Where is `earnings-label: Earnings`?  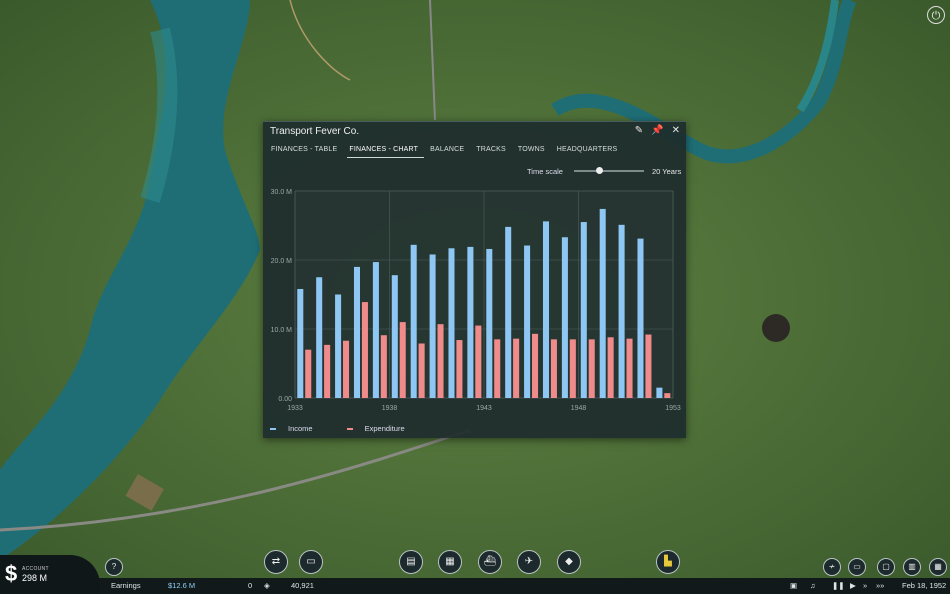
earnings-label: Earnings is located at coordinates (126, 585).